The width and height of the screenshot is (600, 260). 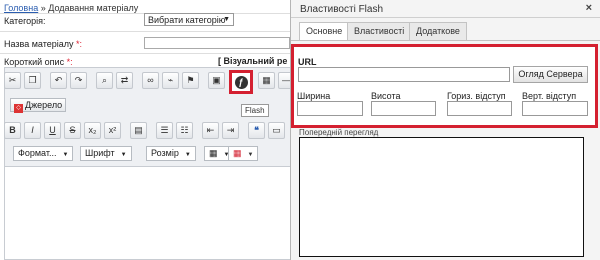 I want to click on source-button-label: Джерело, so click(x=44, y=105).